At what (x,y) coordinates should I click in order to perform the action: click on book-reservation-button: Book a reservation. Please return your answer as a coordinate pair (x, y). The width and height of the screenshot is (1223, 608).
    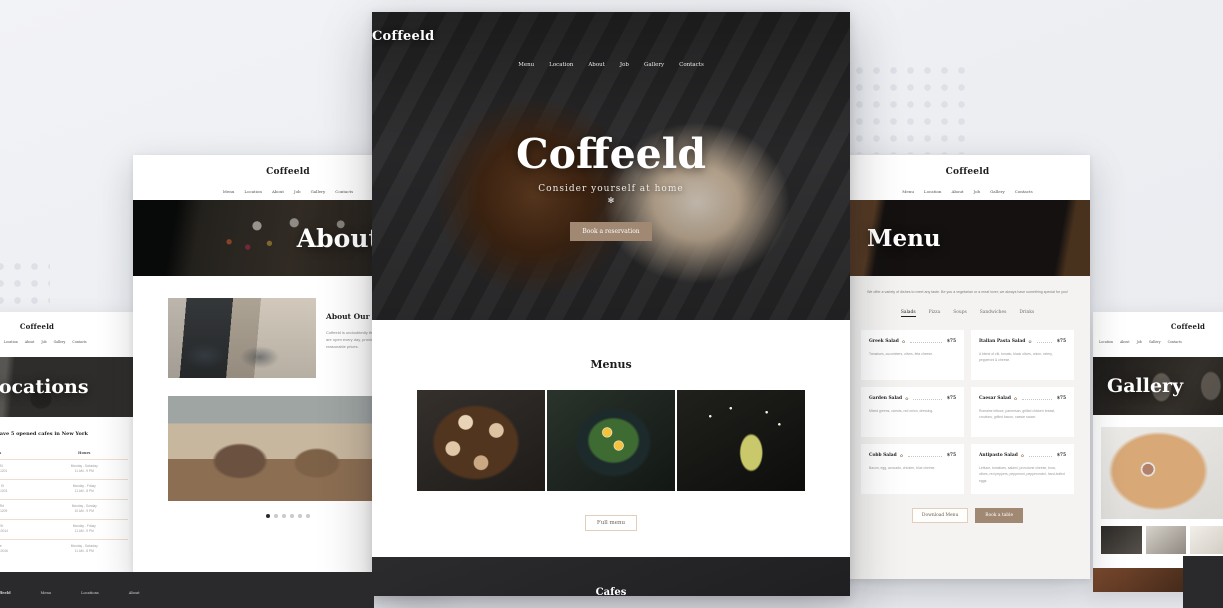
    Looking at the image, I should click on (611, 231).